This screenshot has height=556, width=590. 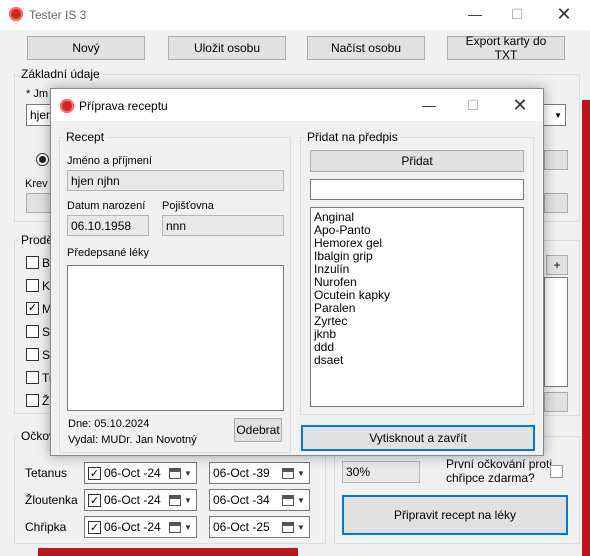 I want to click on list-item: Ocutein kapky, so click(x=352, y=295).